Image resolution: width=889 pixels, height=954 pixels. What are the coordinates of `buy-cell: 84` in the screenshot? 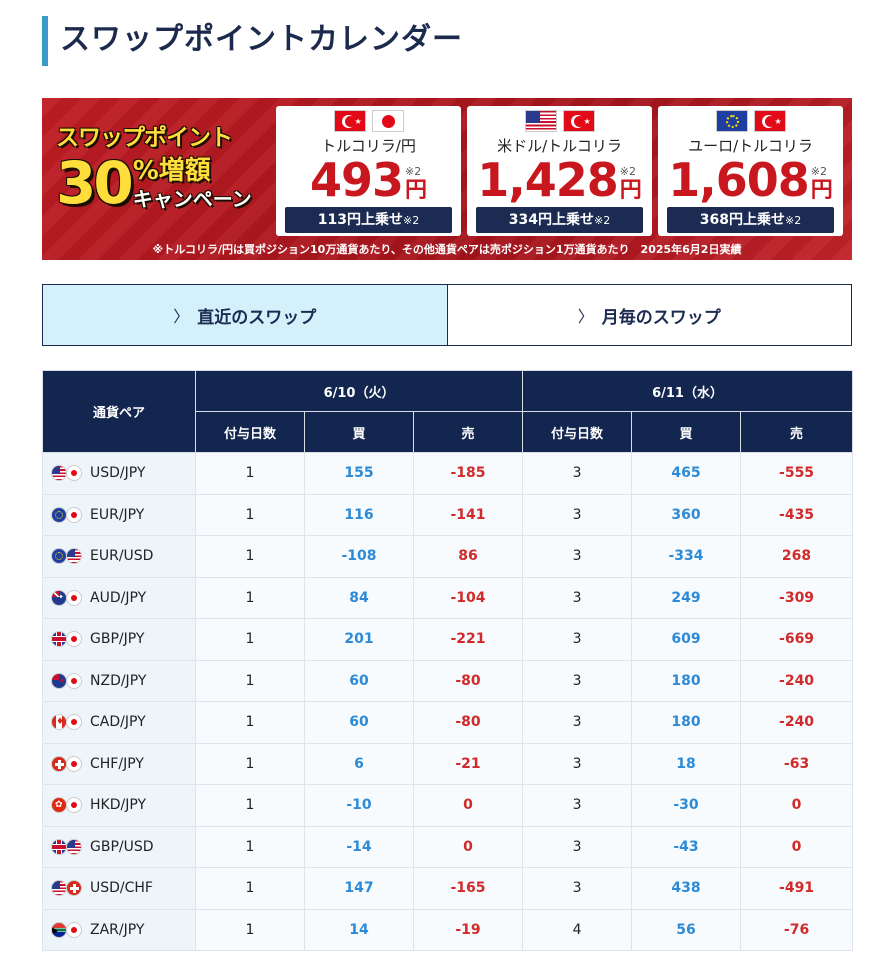 It's located at (359, 597).